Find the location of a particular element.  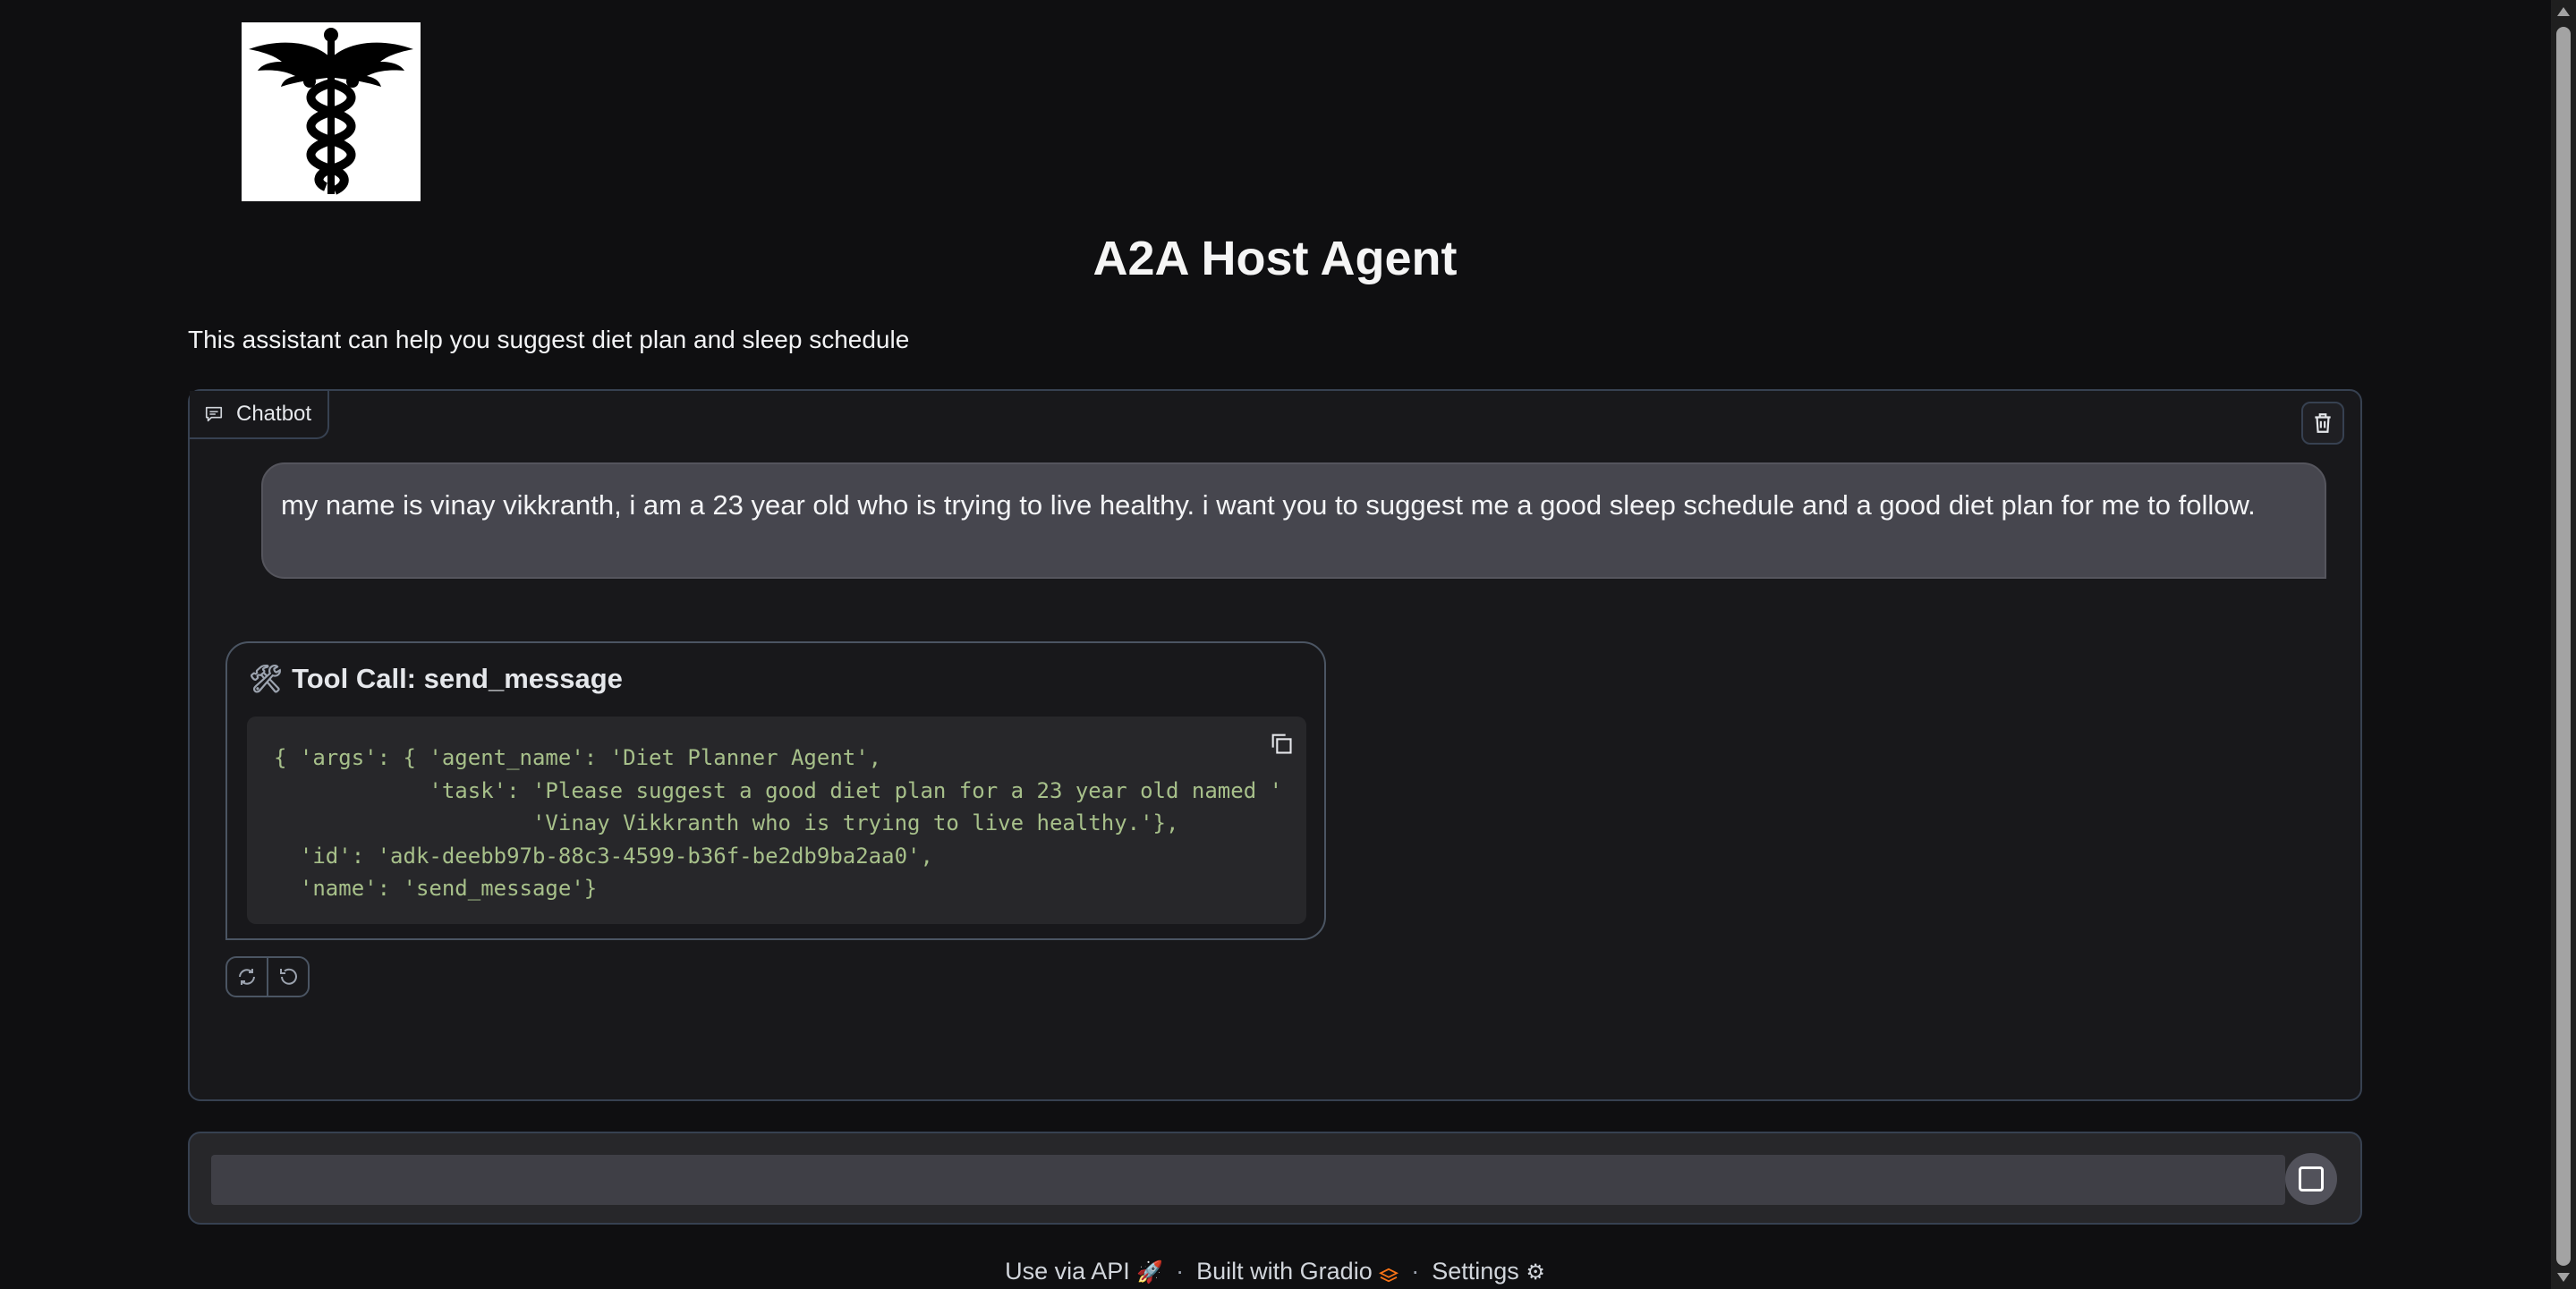

page-scrollbar is located at coordinates (2563, 644).